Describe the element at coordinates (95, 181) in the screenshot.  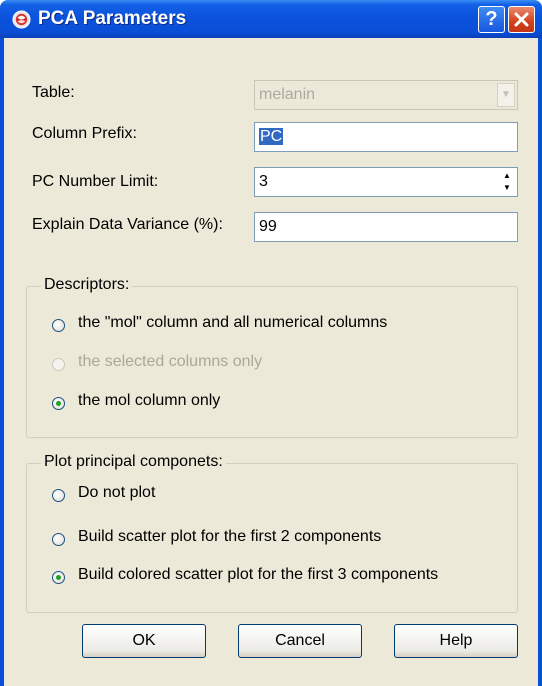
I see `pc-number-limit-label: PC Number Limit:` at that location.